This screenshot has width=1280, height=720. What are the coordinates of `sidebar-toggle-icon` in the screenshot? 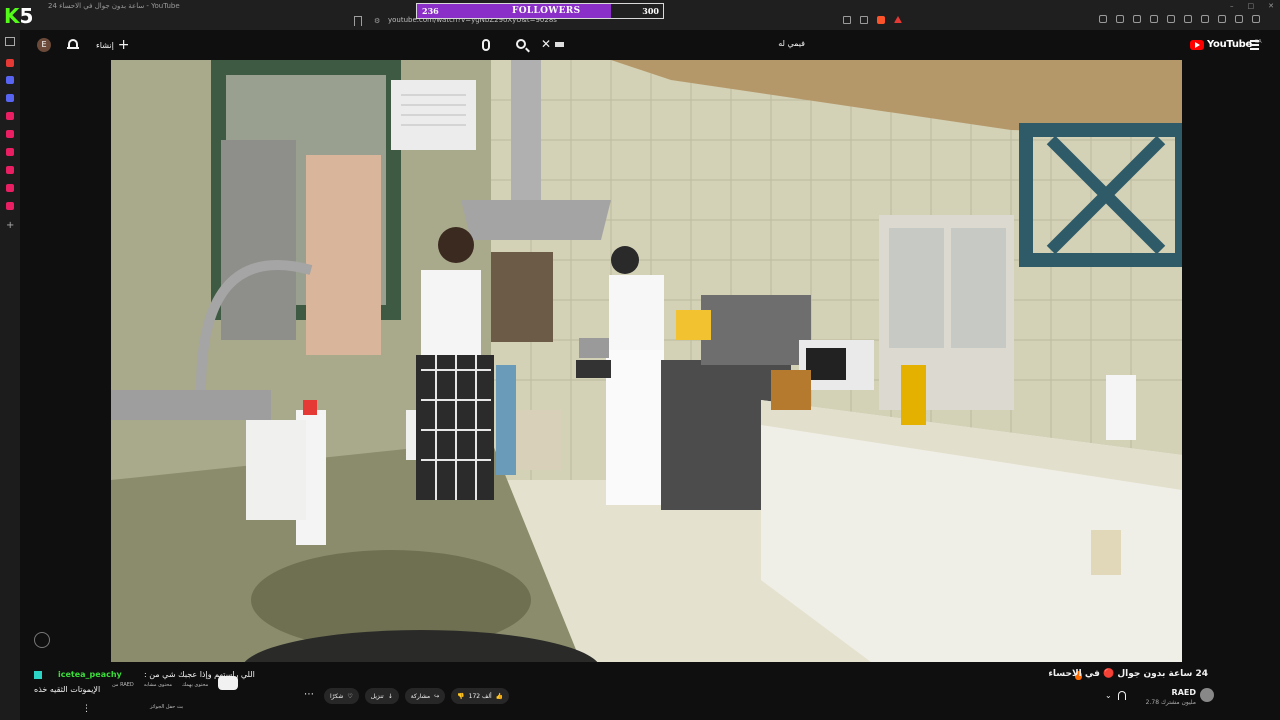 It's located at (1171, 19).